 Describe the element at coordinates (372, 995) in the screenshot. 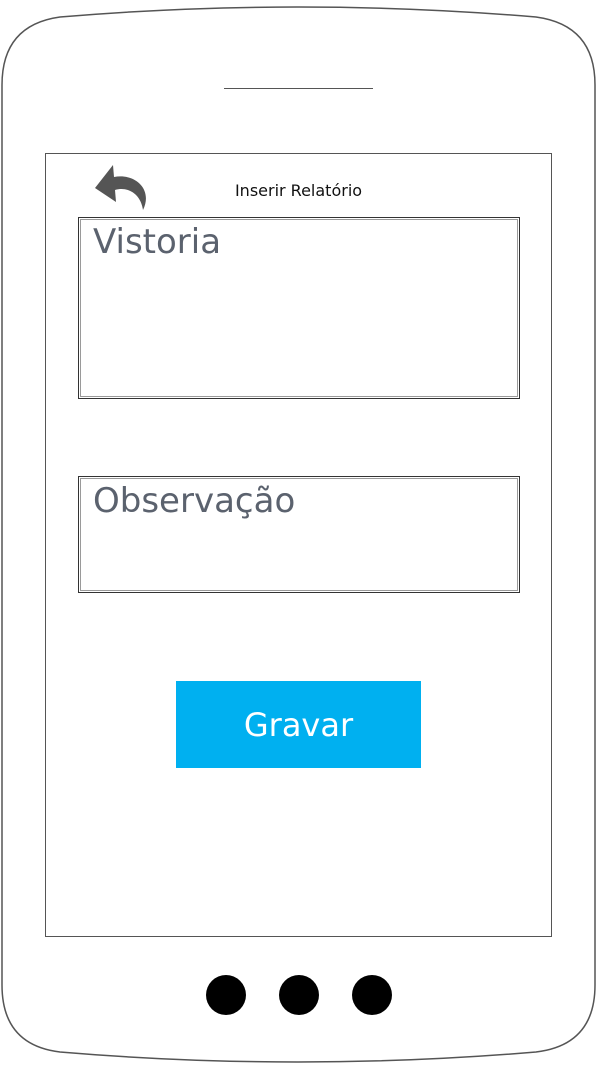

I see `nav-button-right` at that location.